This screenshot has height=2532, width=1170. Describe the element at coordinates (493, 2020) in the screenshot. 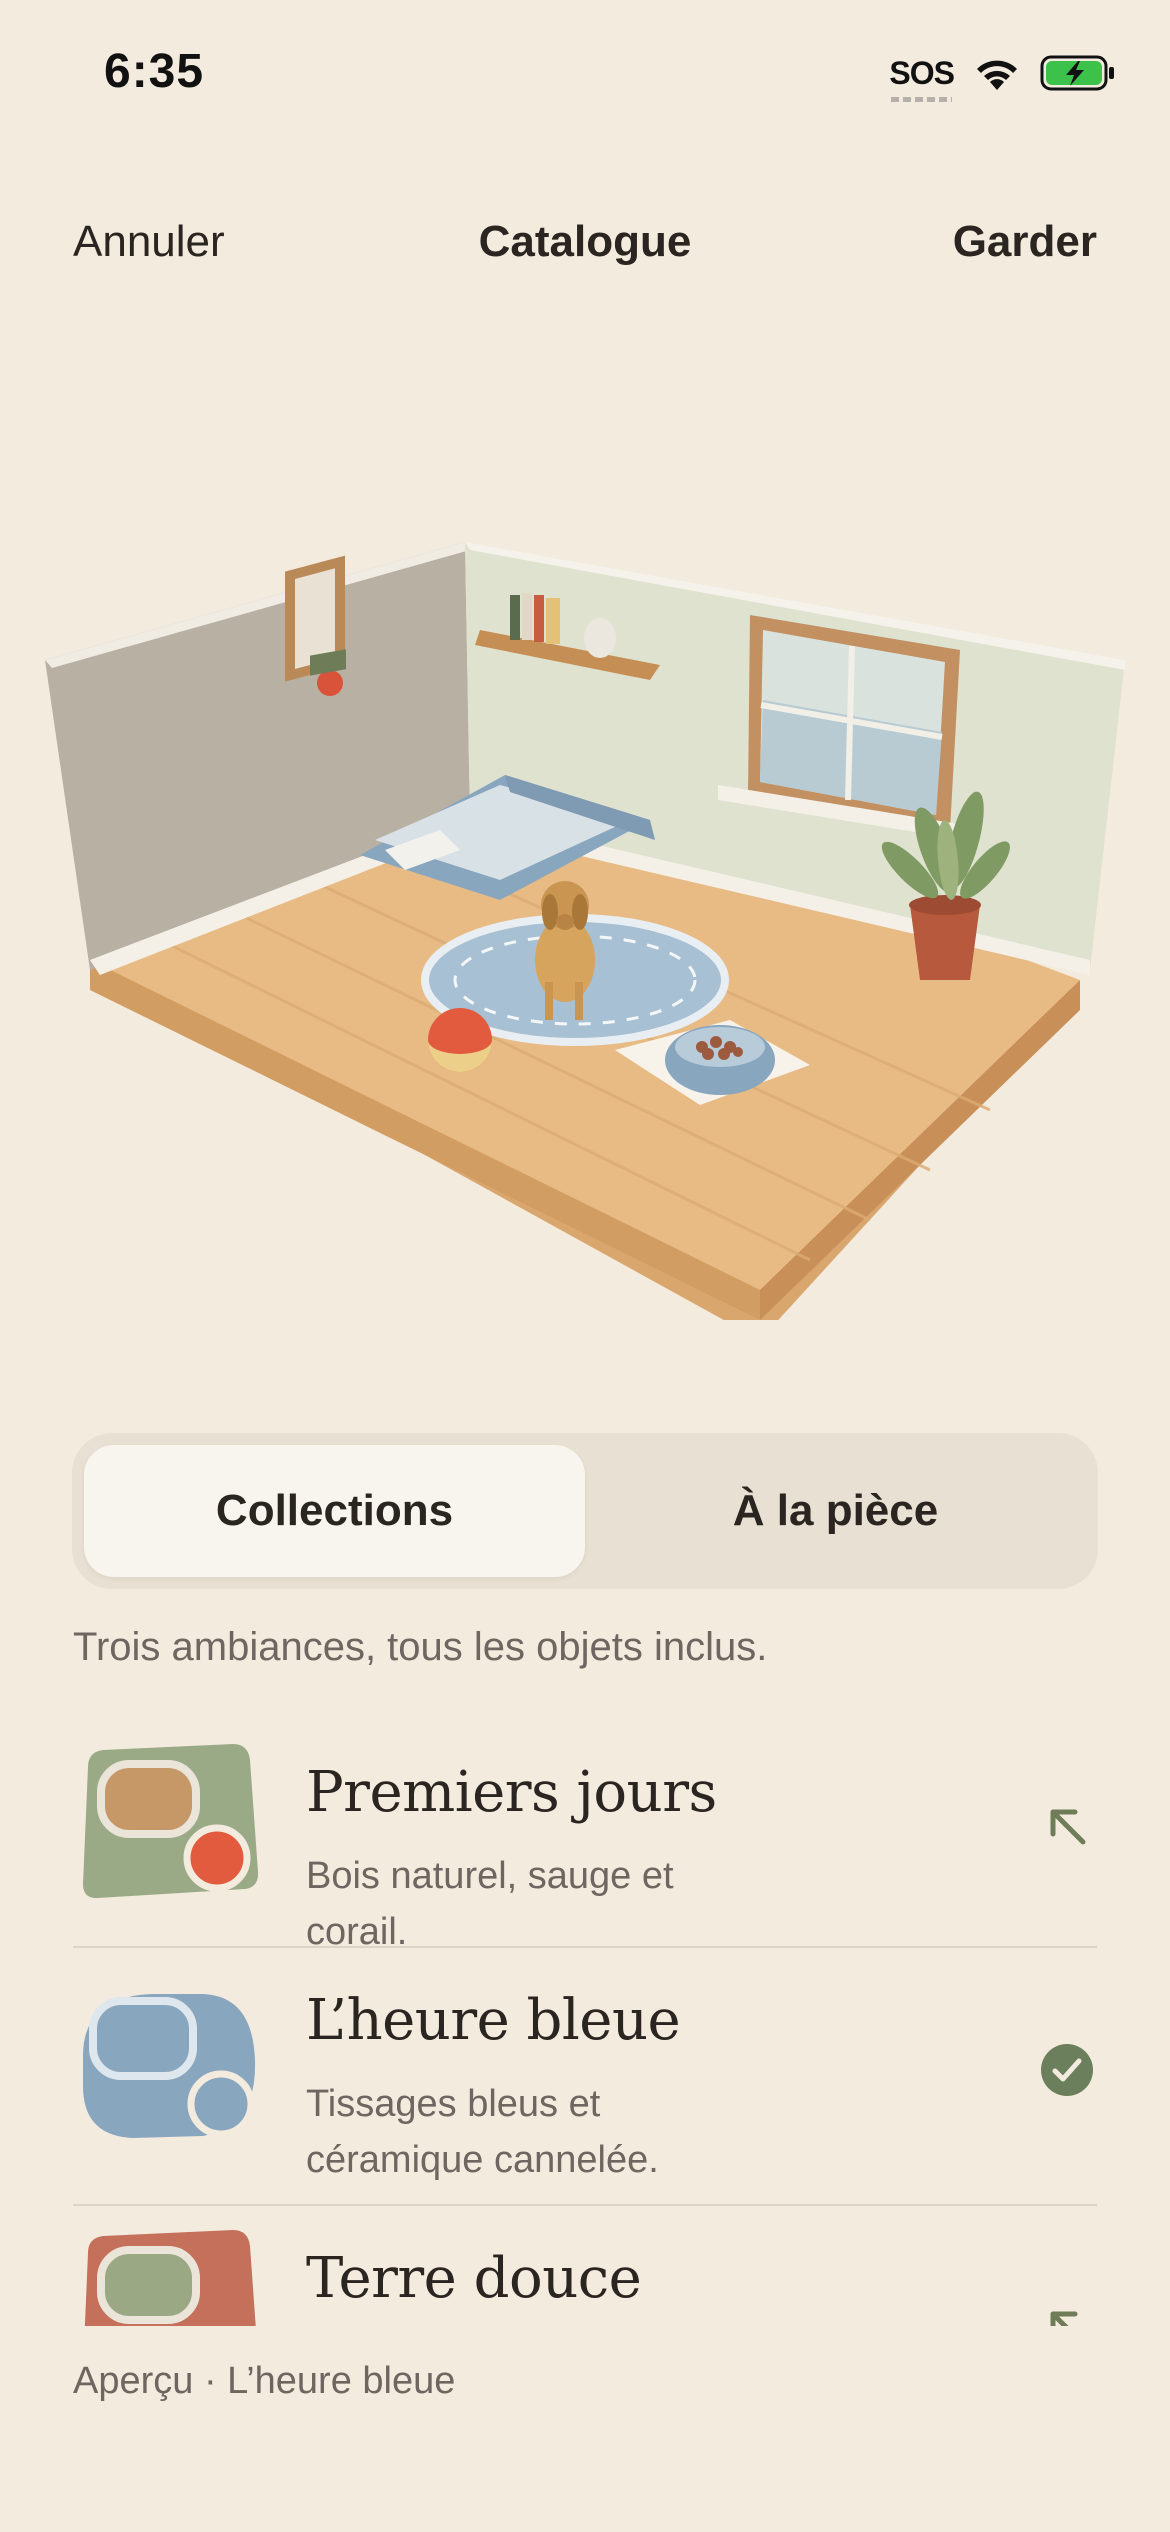

I see `collection-title: L’heure bleue` at that location.